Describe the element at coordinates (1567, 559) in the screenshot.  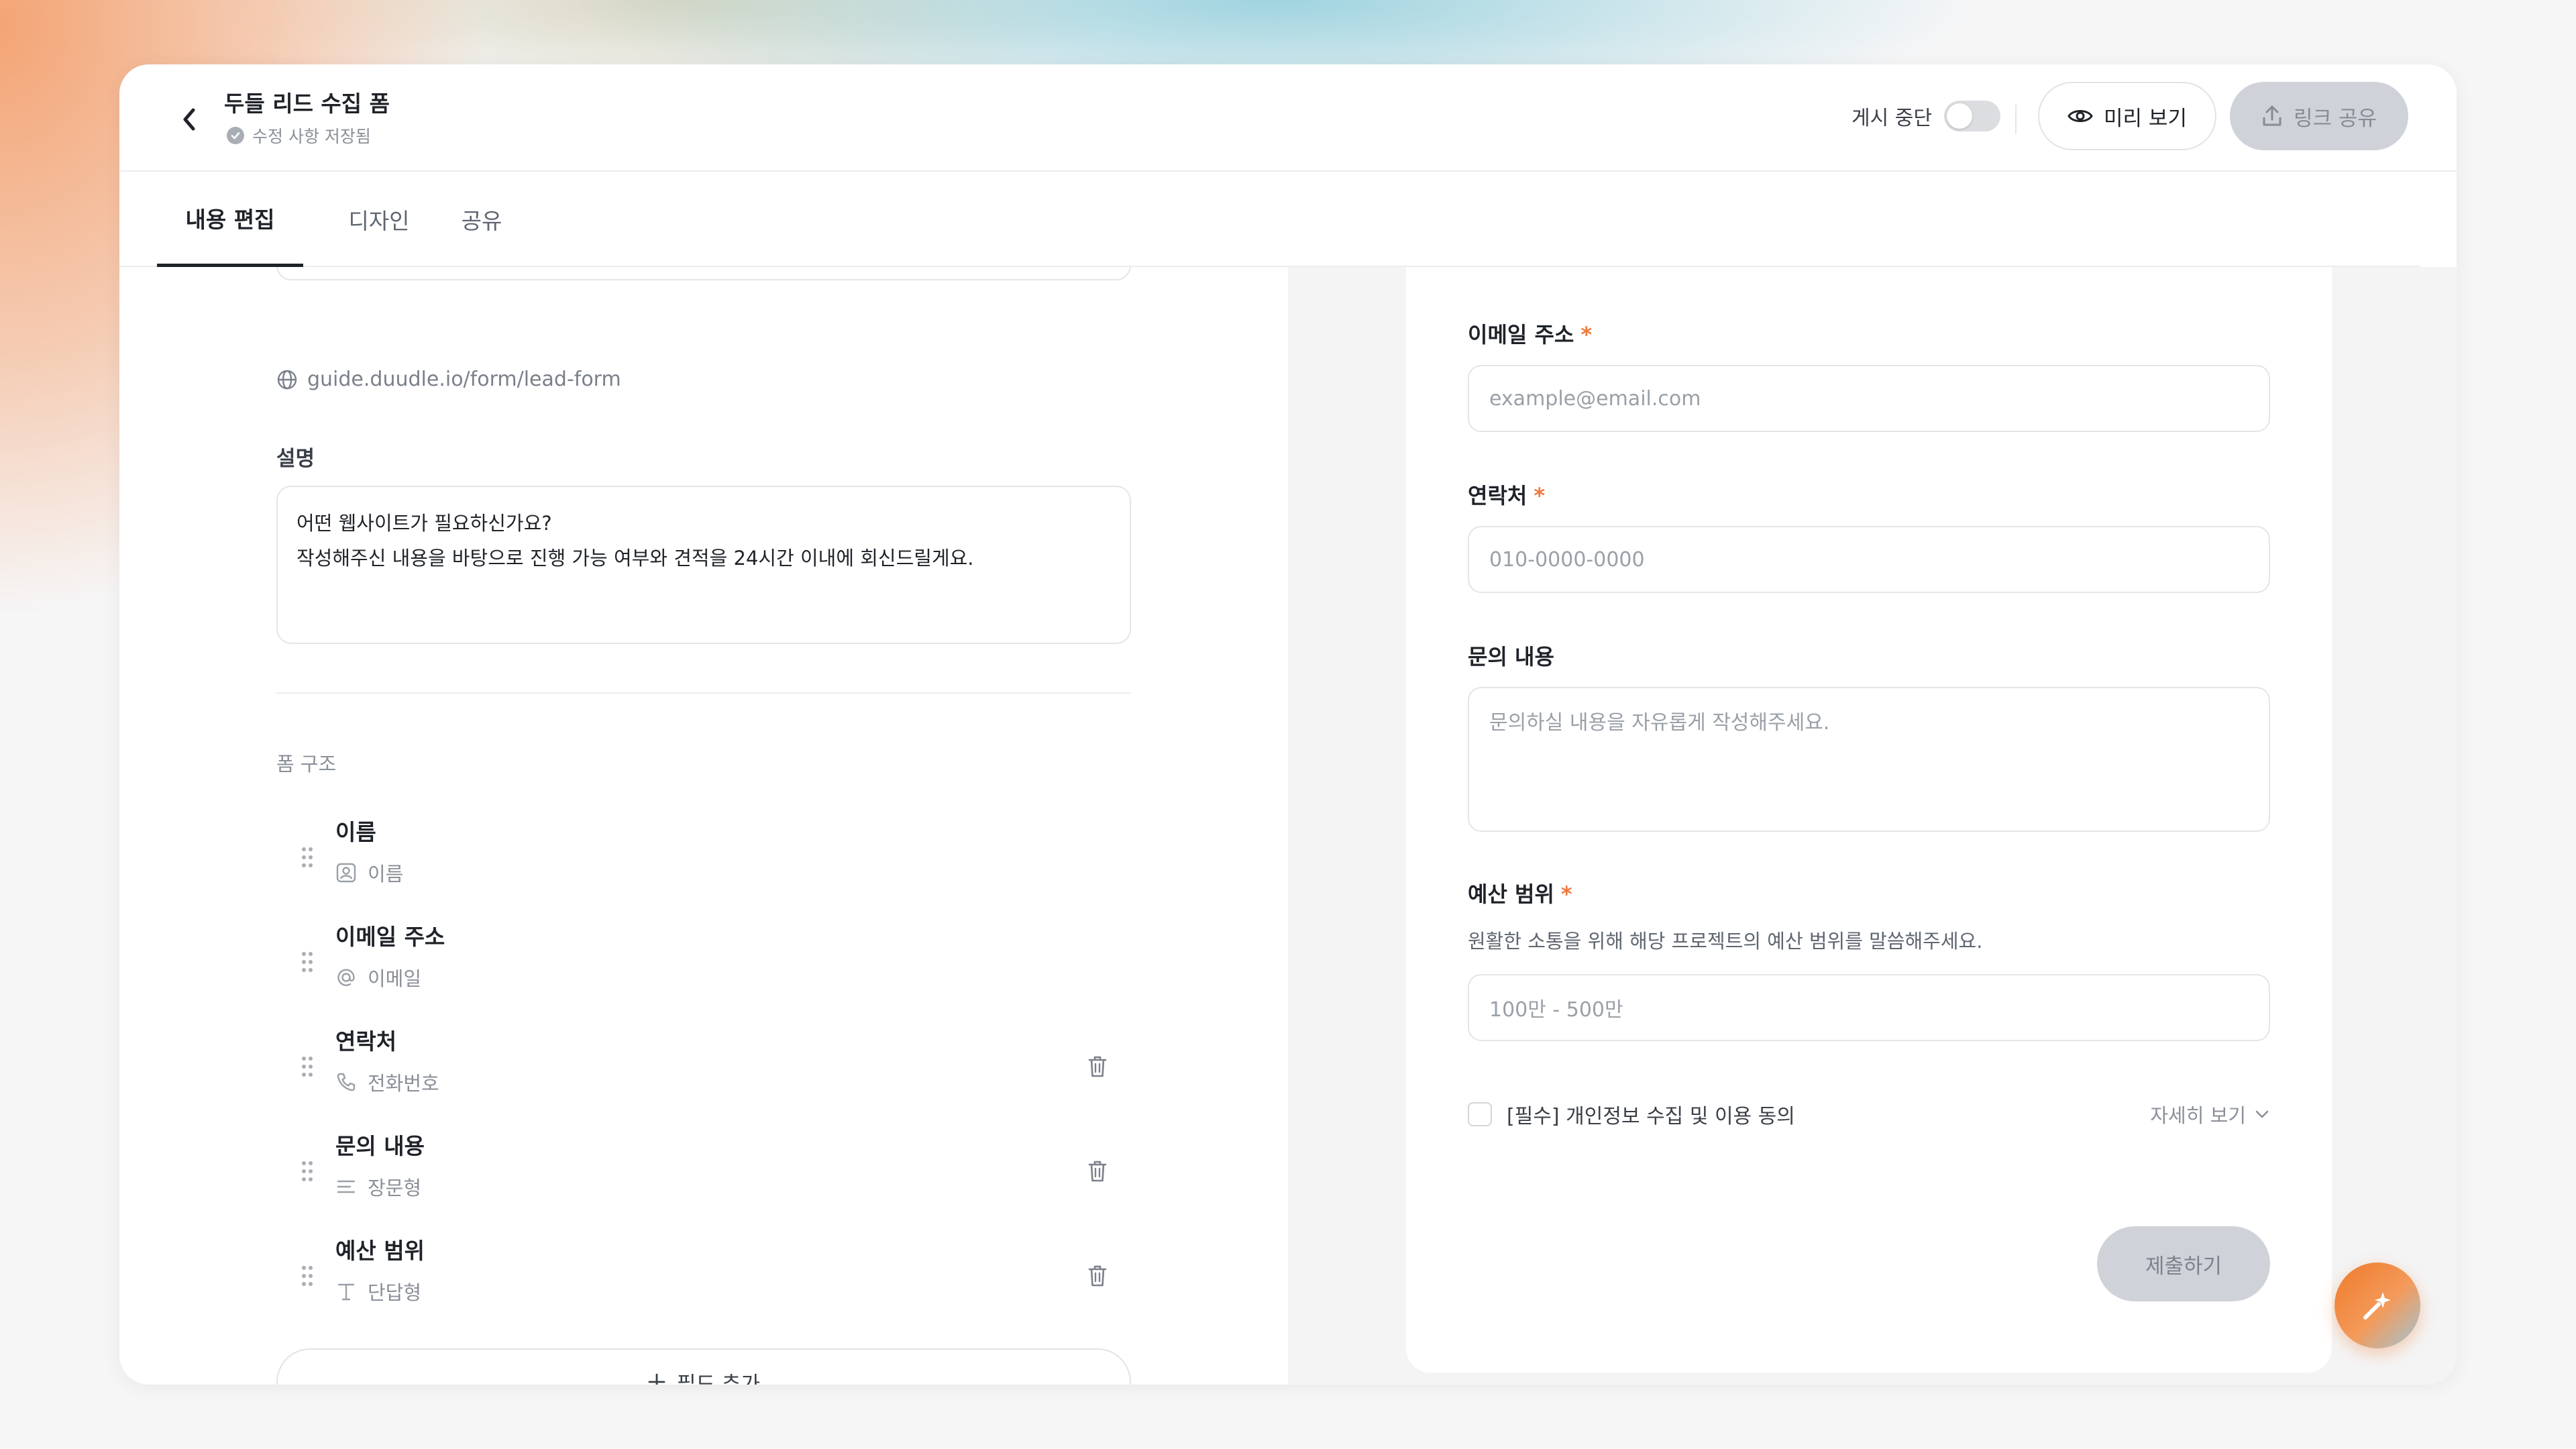
I see `phone-placeholder: 010-0000-0000` at that location.